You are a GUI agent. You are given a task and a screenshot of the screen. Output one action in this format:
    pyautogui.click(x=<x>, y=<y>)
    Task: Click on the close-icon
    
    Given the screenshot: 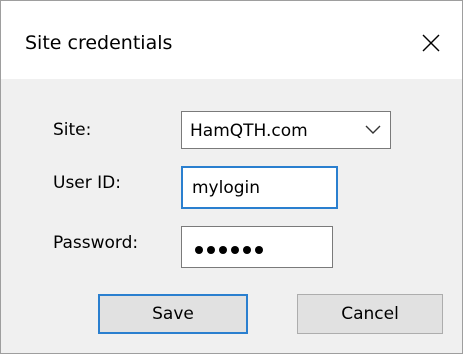 What is the action you would take?
    pyautogui.click(x=431, y=43)
    